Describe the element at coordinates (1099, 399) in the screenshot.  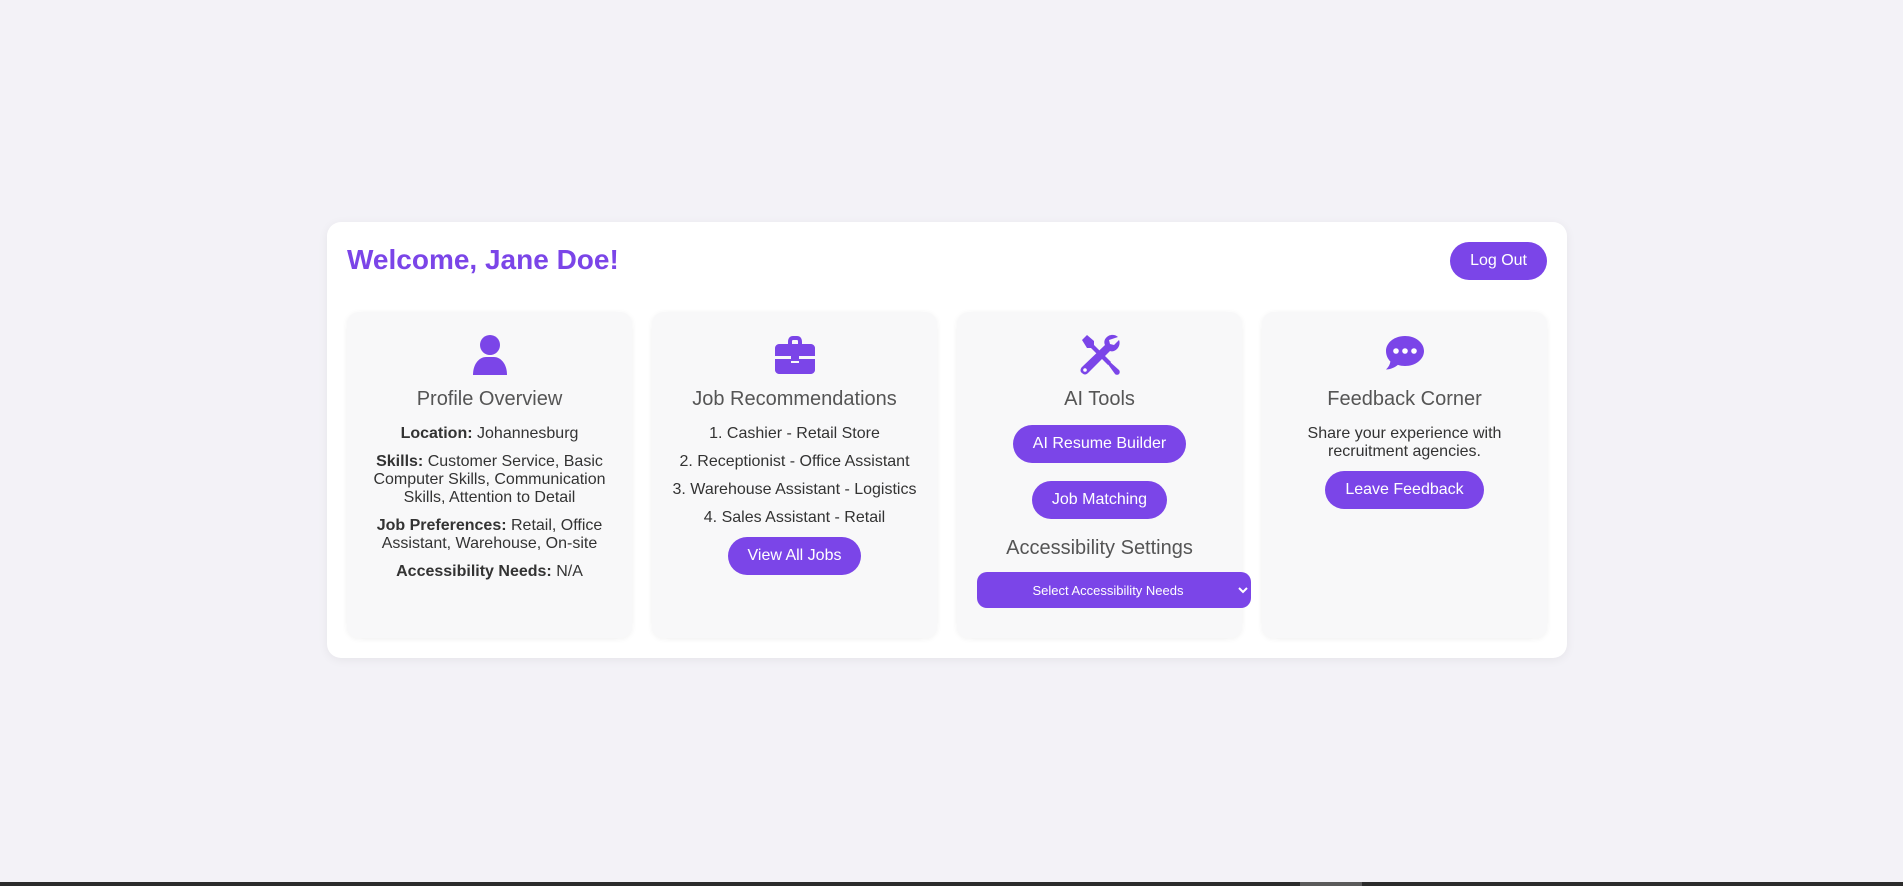
I see `ai-tools-title: AI Tools` at that location.